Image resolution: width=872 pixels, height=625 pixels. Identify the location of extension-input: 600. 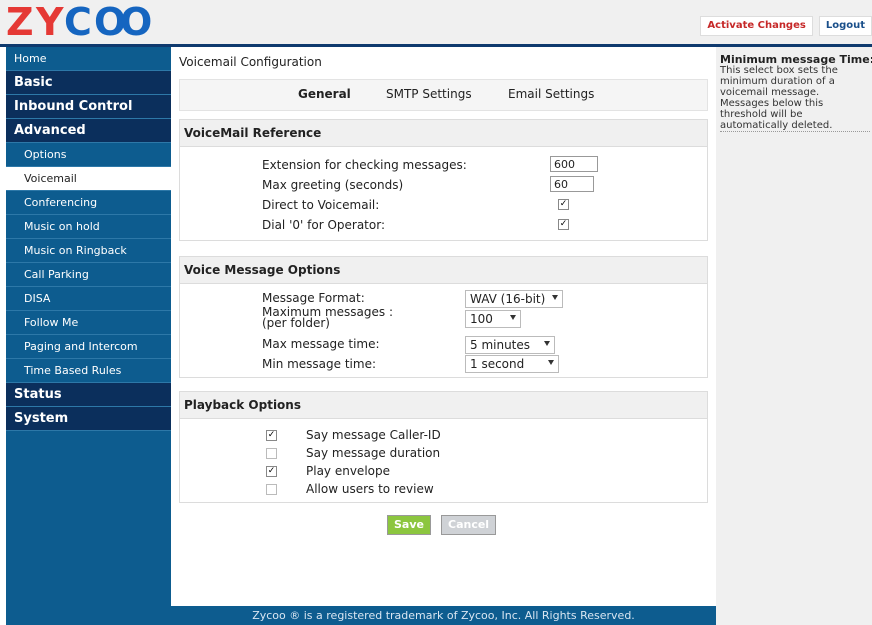
(574, 164).